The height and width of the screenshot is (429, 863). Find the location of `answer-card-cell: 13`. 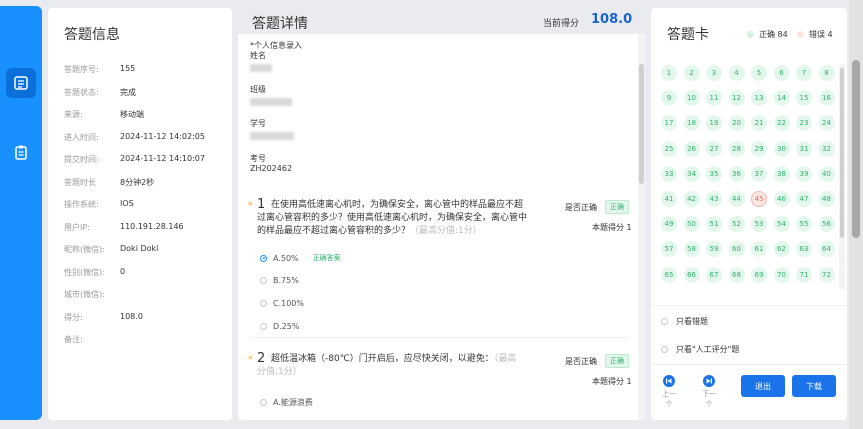

answer-card-cell: 13 is located at coordinates (759, 98).